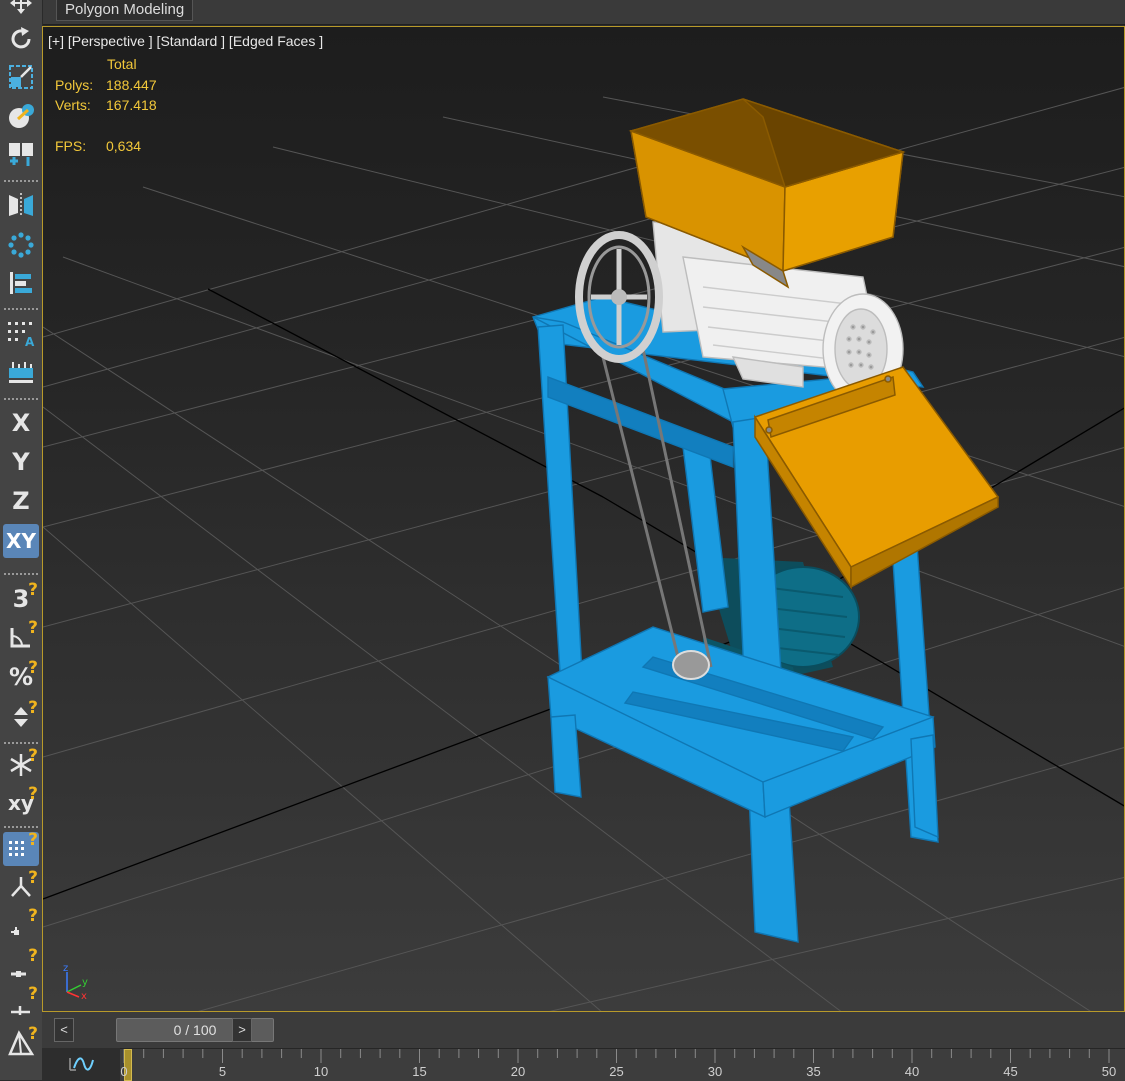 The image size is (1125, 1081). What do you see at coordinates (85, 982) in the screenshot?
I see `axis-label-y: y` at bounding box center [85, 982].